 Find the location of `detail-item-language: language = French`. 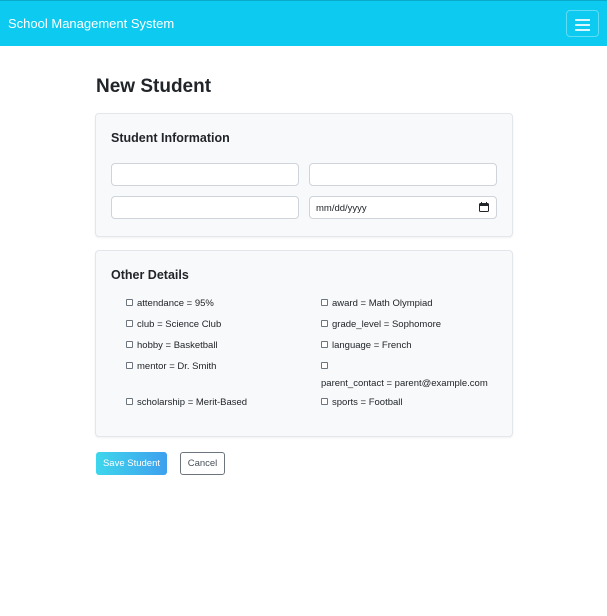

detail-item-language: language = French is located at coordinates (366, 345).